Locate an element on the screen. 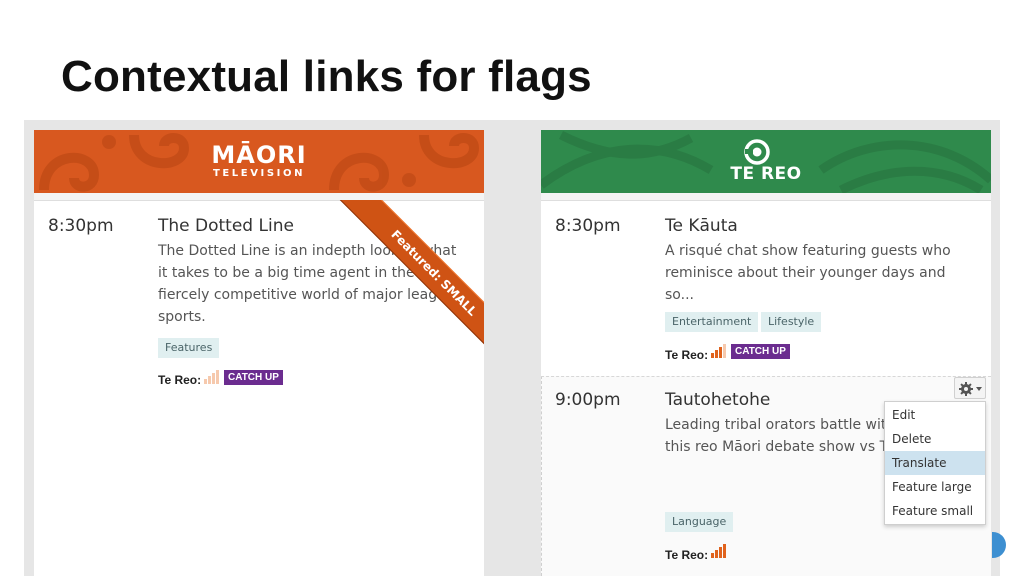 This screenshot has width=1024, height=576. header-underline is located at coordinates (766, 197).